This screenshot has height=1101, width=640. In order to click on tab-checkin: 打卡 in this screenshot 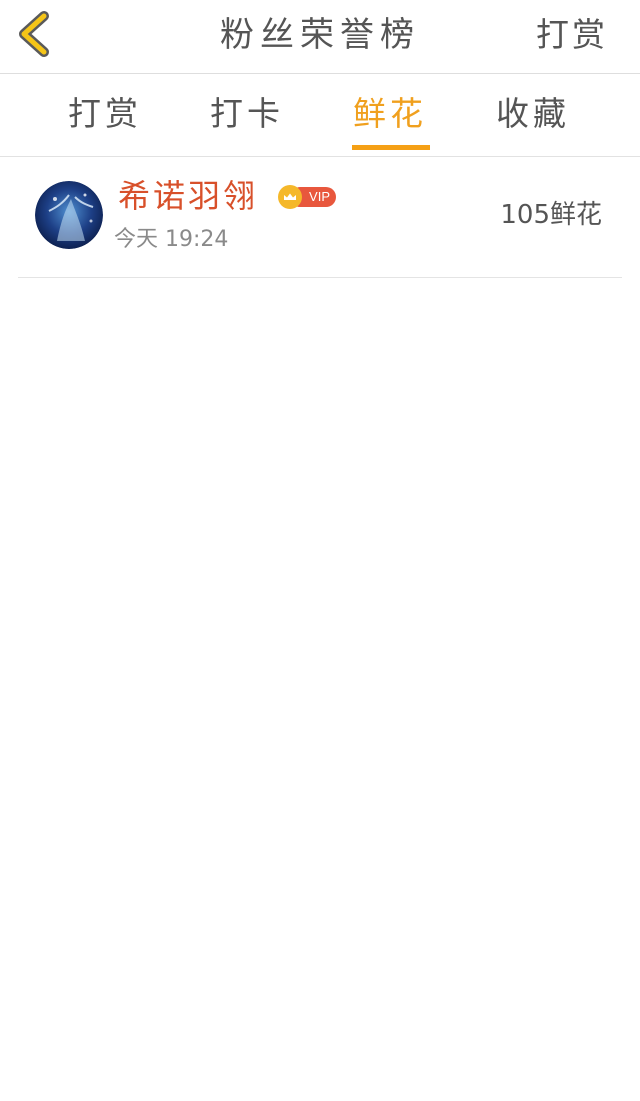, I will do `click(247, 114)`.